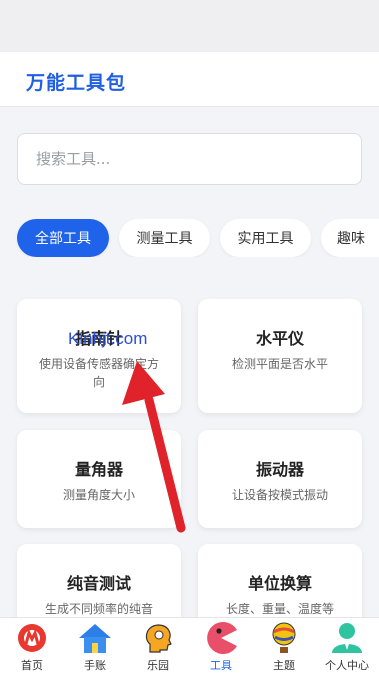 This screenshot has height=674, width=379. I want to click on tool-title: 水平仪, so click(279, 338).